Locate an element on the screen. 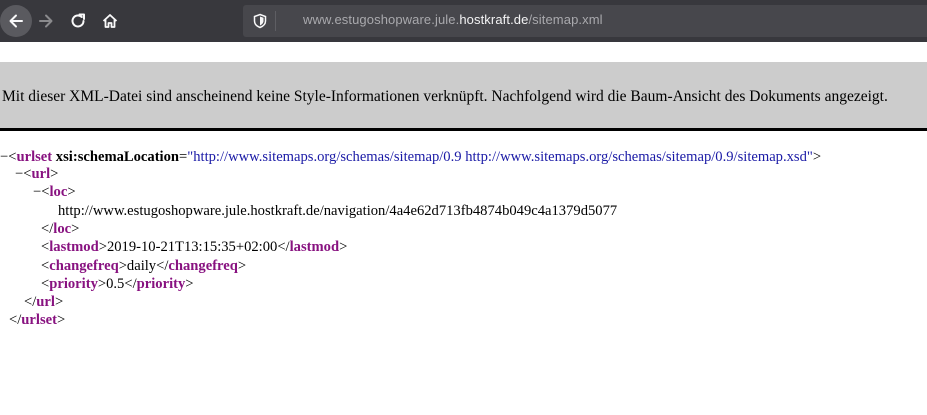  shield-icon is located at coordinates (260, 21).